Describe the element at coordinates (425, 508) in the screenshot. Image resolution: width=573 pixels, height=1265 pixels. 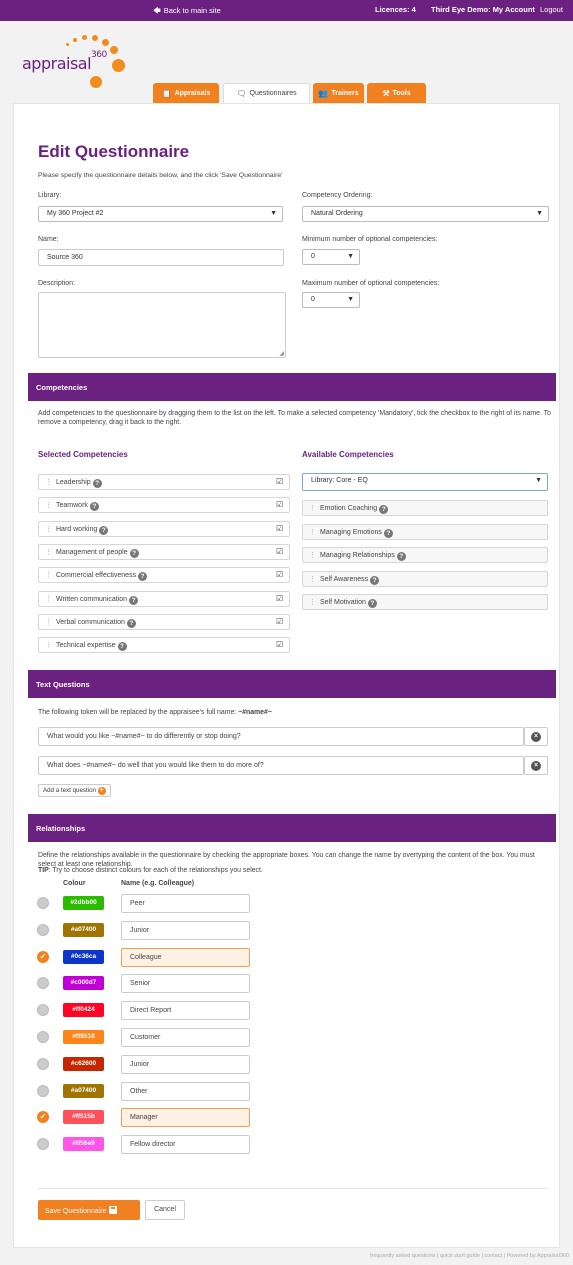
I see `available-competency-item: ⋮ Emotion Coaching?` at that location.